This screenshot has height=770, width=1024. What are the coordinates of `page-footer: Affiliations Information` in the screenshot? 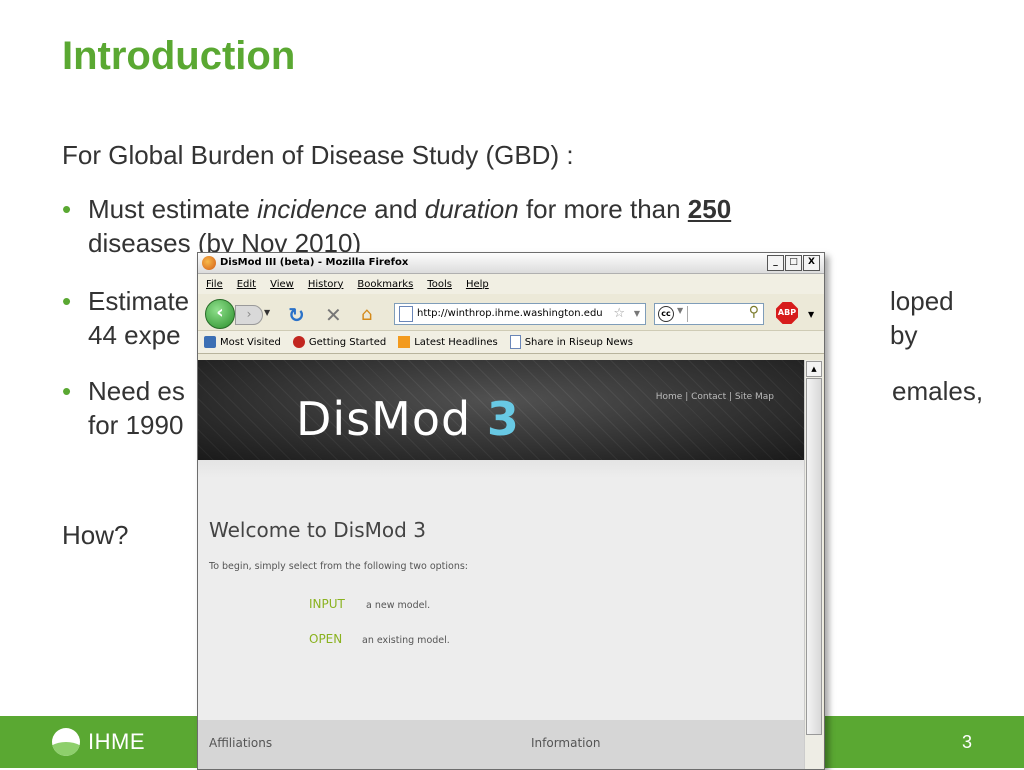 It's located at (501, 744).